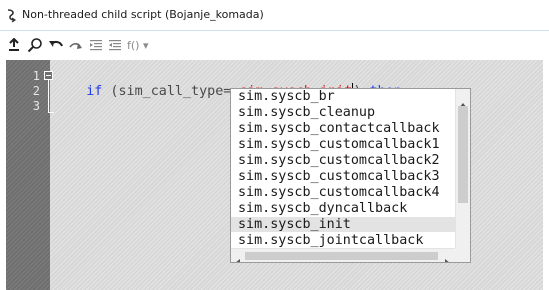 This screenshot has width=549, height=290. What do you see at coordinates (343, 160) in the screenshot?
I see `autocomplete-item: sim.syscb_customcallback2` at bounding box center [343, 160].